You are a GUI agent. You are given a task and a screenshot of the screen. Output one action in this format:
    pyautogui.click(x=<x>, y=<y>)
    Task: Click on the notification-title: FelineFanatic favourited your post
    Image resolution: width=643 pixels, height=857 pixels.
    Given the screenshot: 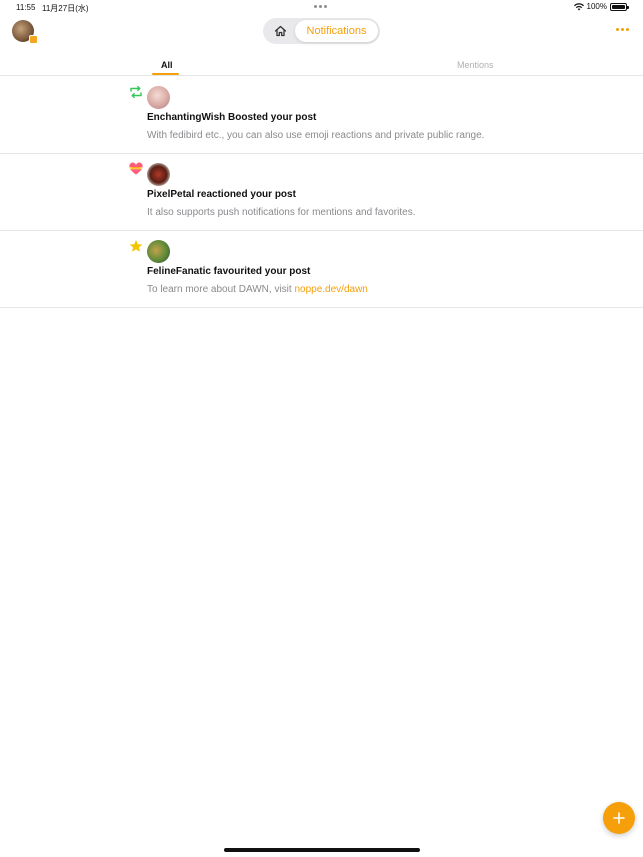 What is the action you would take?
    pyautogui.click(x=229, y=271)
    